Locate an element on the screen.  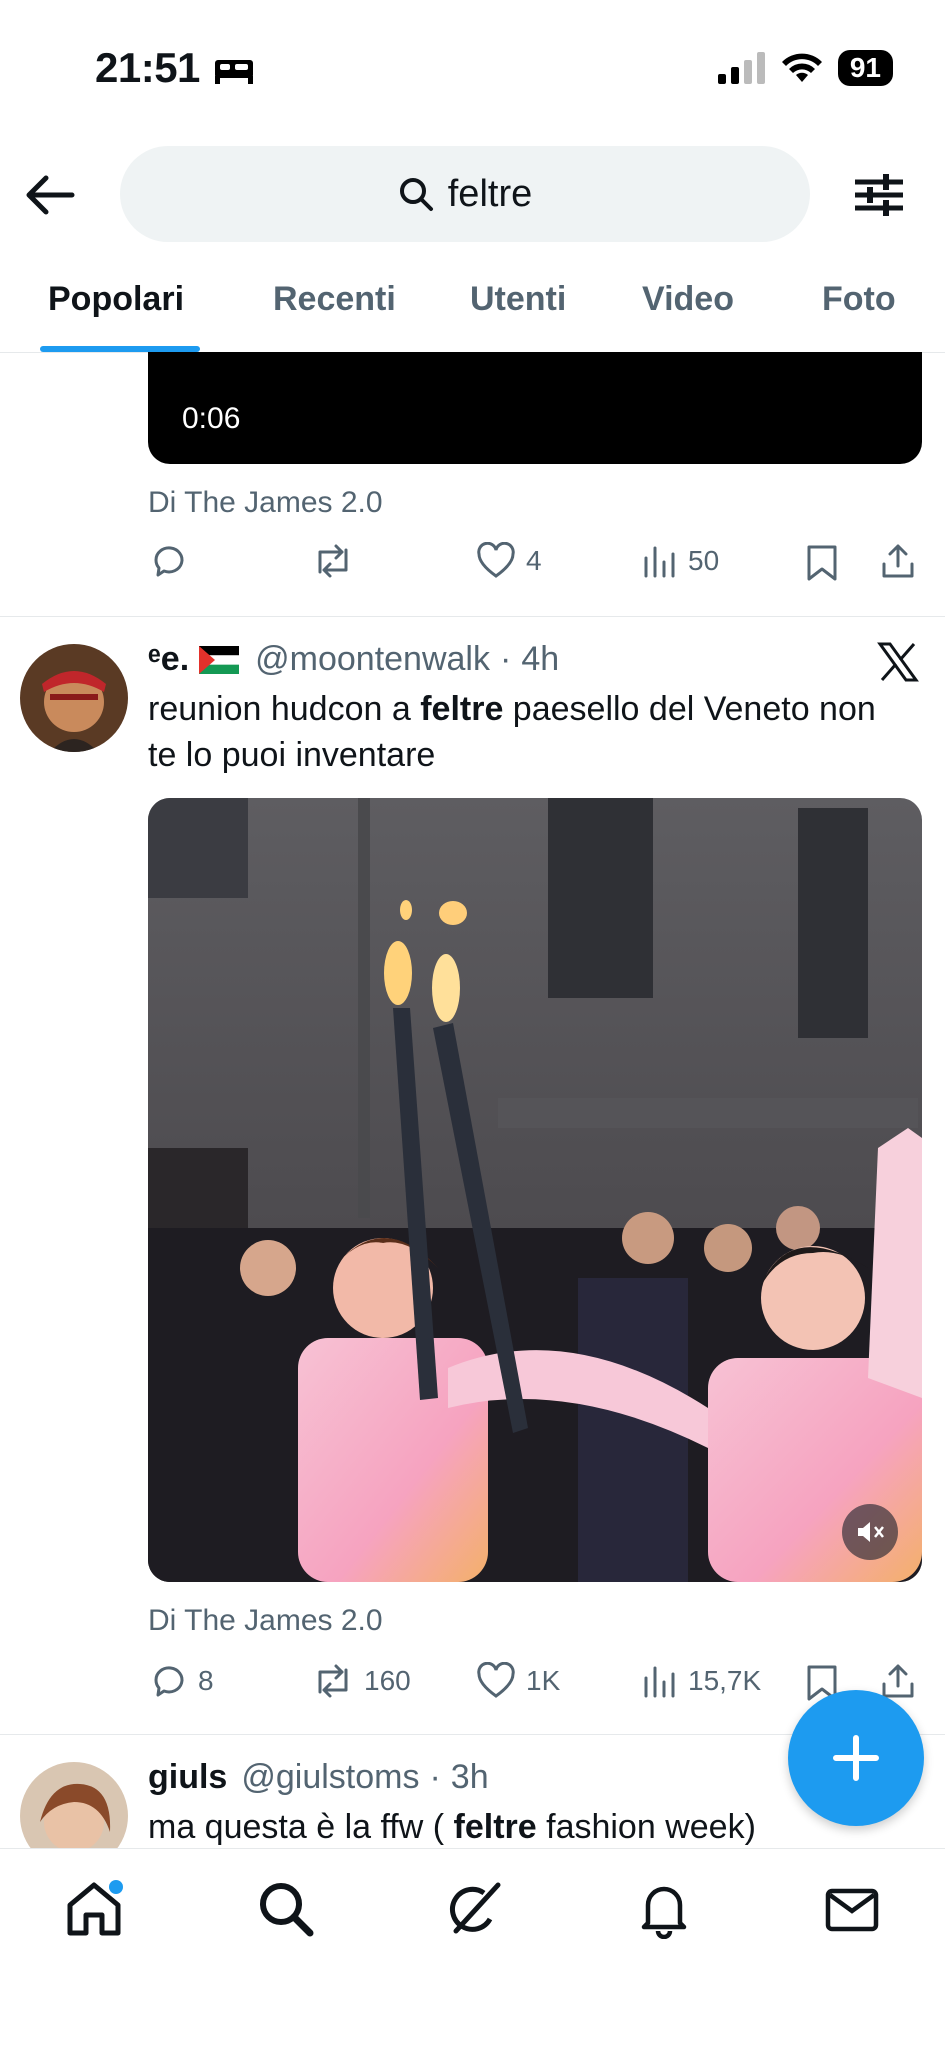
reply-button: 8 is located at coordinates (182, 1681).